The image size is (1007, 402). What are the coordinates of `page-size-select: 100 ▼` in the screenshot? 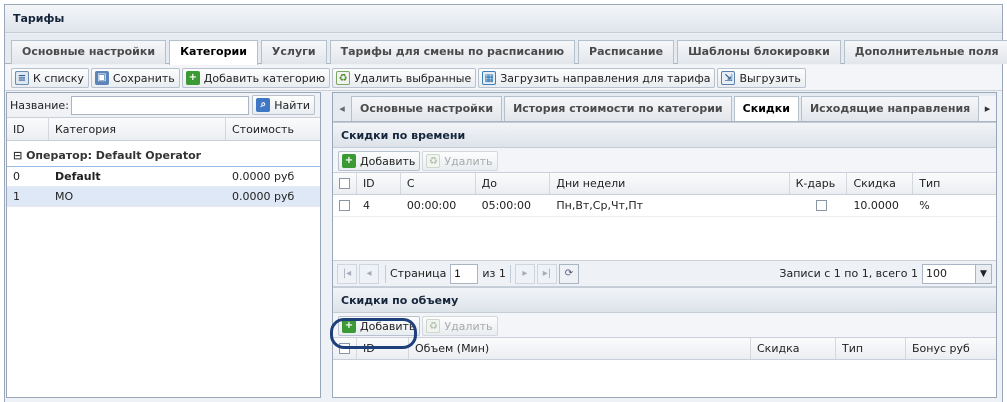 It's located at (957, 273).